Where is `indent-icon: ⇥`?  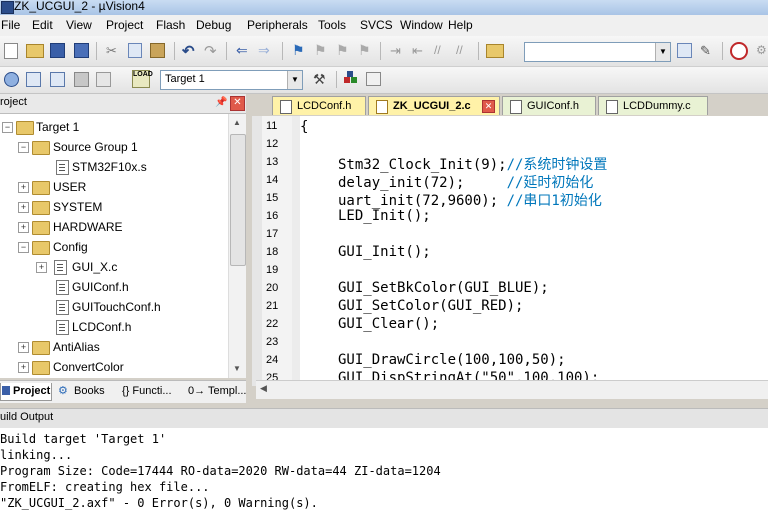 indent-icon: ⇥ is located at coordinates (398, 51).